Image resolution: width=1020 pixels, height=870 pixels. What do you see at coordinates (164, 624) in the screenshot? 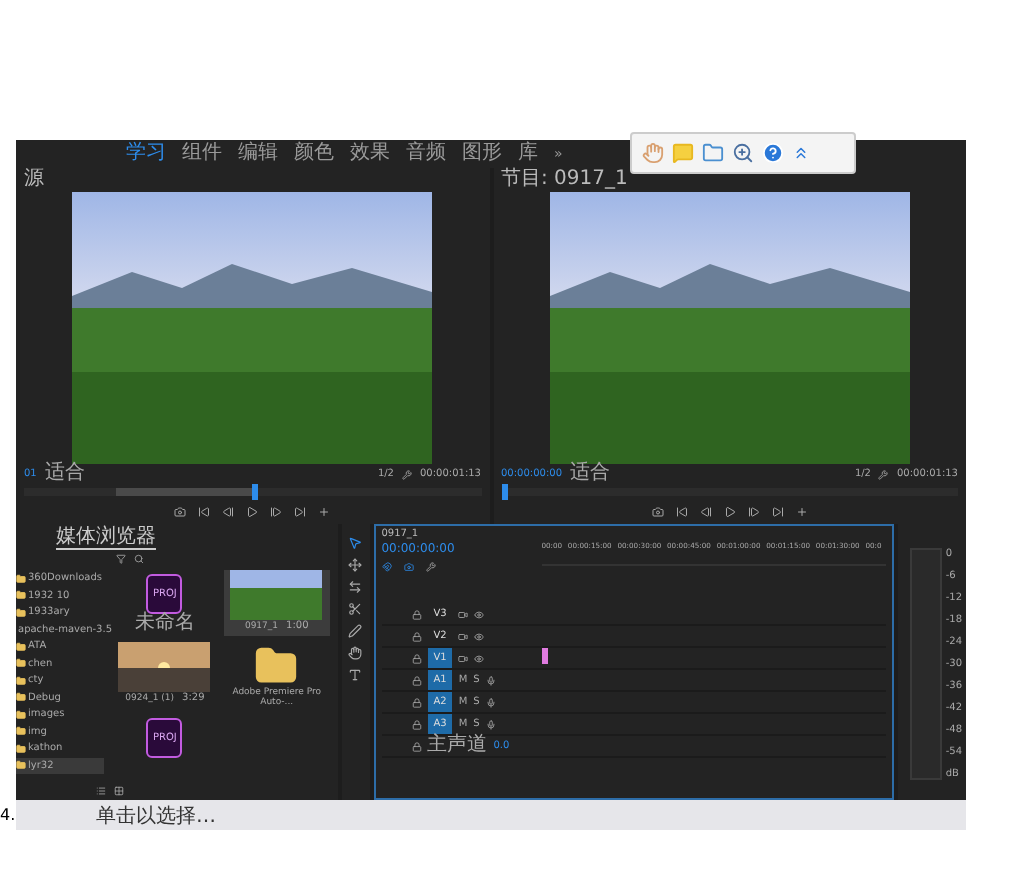
I see `item-name: 未命名` at bounding box center [164, 624].